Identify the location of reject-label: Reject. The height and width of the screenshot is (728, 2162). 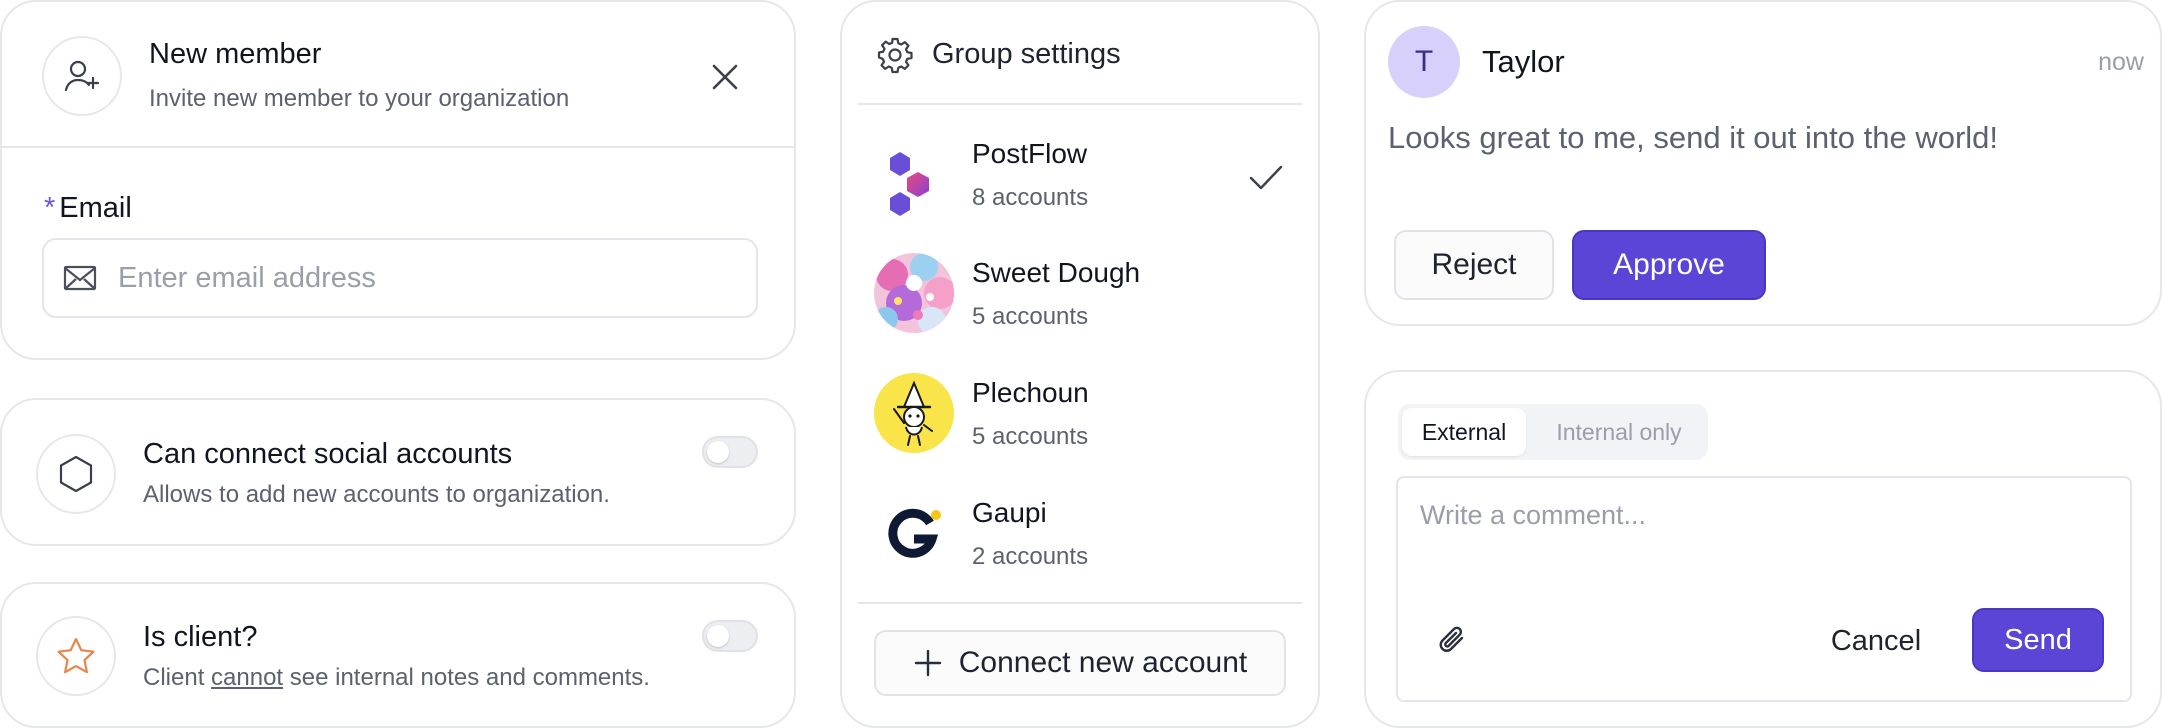
(1474, 264).